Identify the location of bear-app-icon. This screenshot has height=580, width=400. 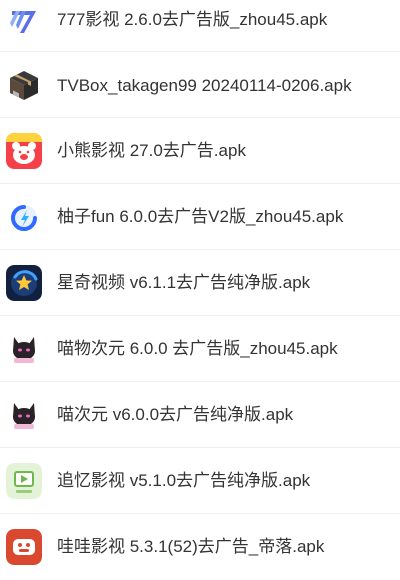
(24, 151).